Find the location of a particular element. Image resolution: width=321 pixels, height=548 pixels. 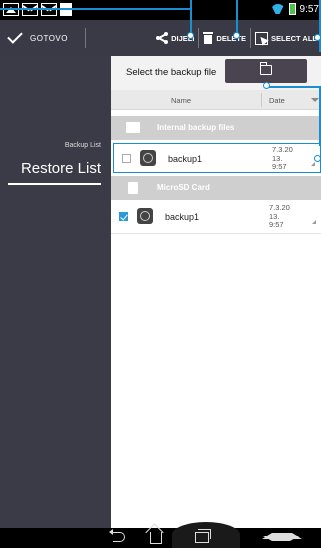

group-header-internal: Internal backup files is located at coordinates (216, 128).